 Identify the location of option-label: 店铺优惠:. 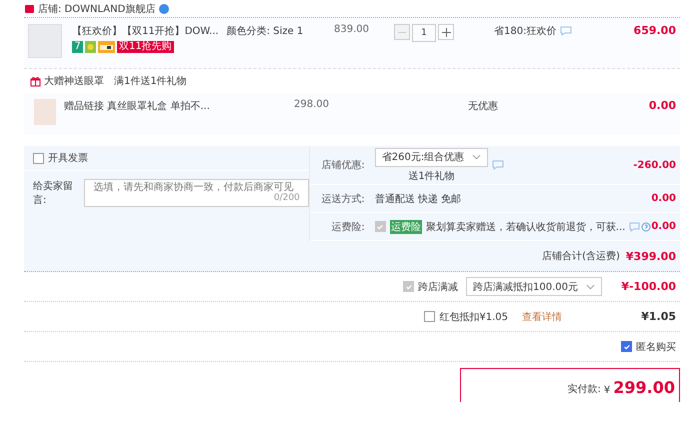
(342, 165).